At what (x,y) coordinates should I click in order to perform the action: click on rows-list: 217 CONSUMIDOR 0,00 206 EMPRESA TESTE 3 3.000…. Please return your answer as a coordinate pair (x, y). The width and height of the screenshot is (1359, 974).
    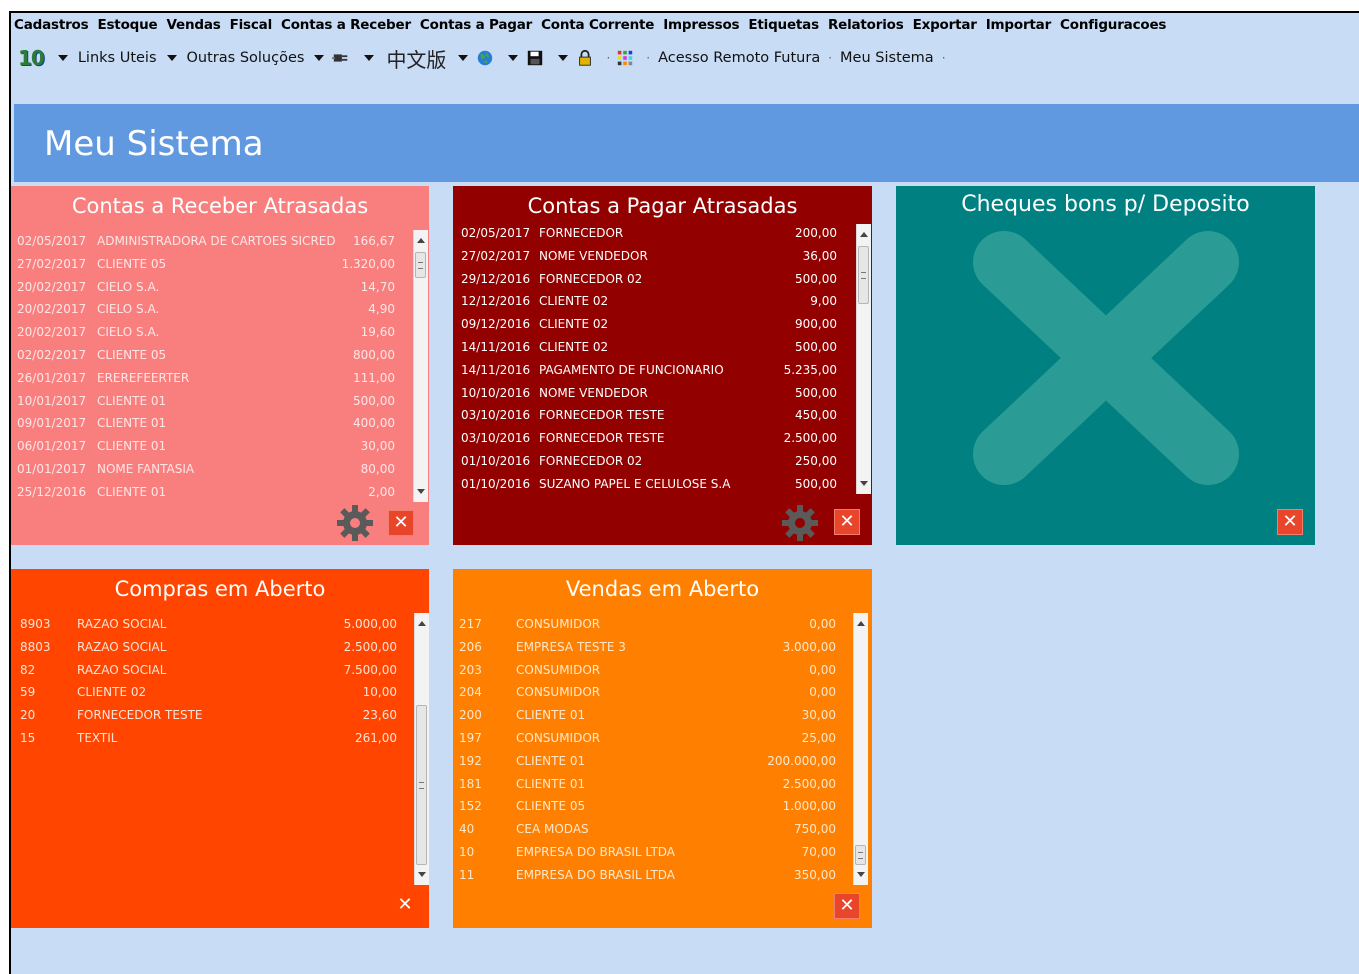
    Looking at the image, I should click on (648, 750).